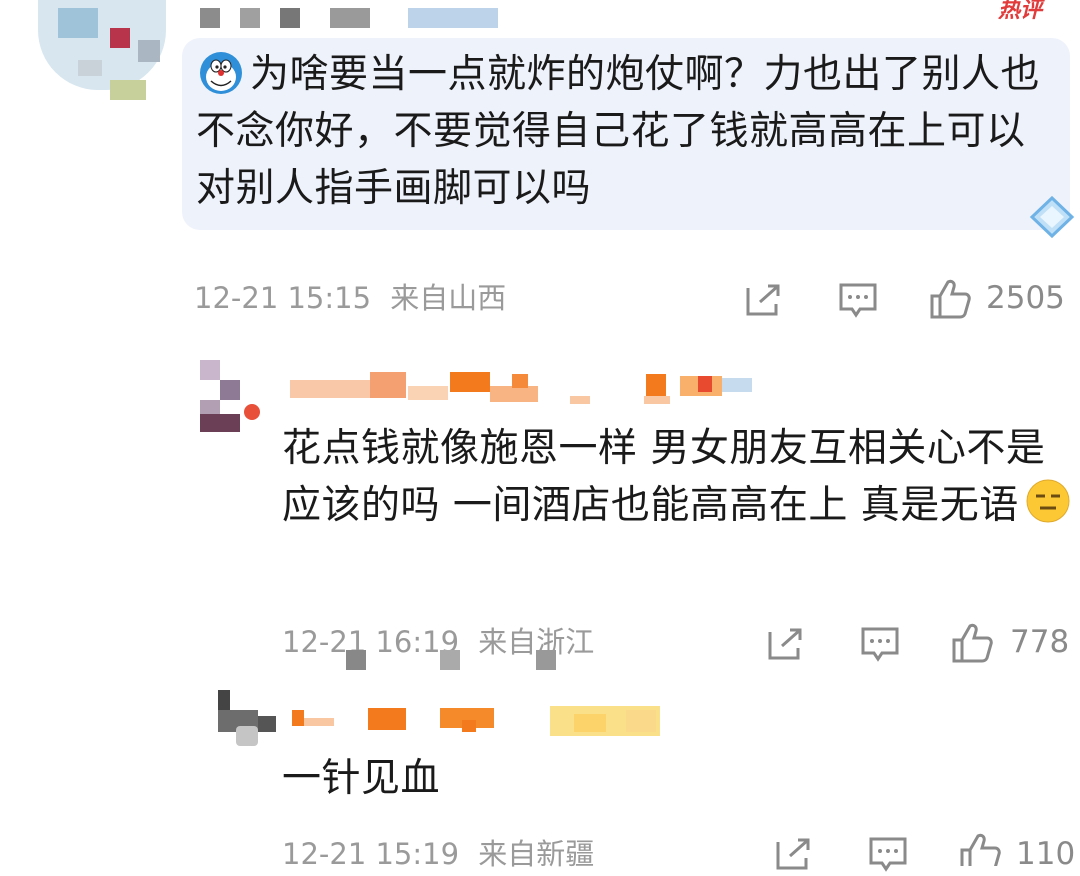  I want to click on reply-text: 花点钱就像施恩一样 男女朋友互相关心不是应该的吗 一间酒店也能高高在上 真是无语, so click(677, 477).